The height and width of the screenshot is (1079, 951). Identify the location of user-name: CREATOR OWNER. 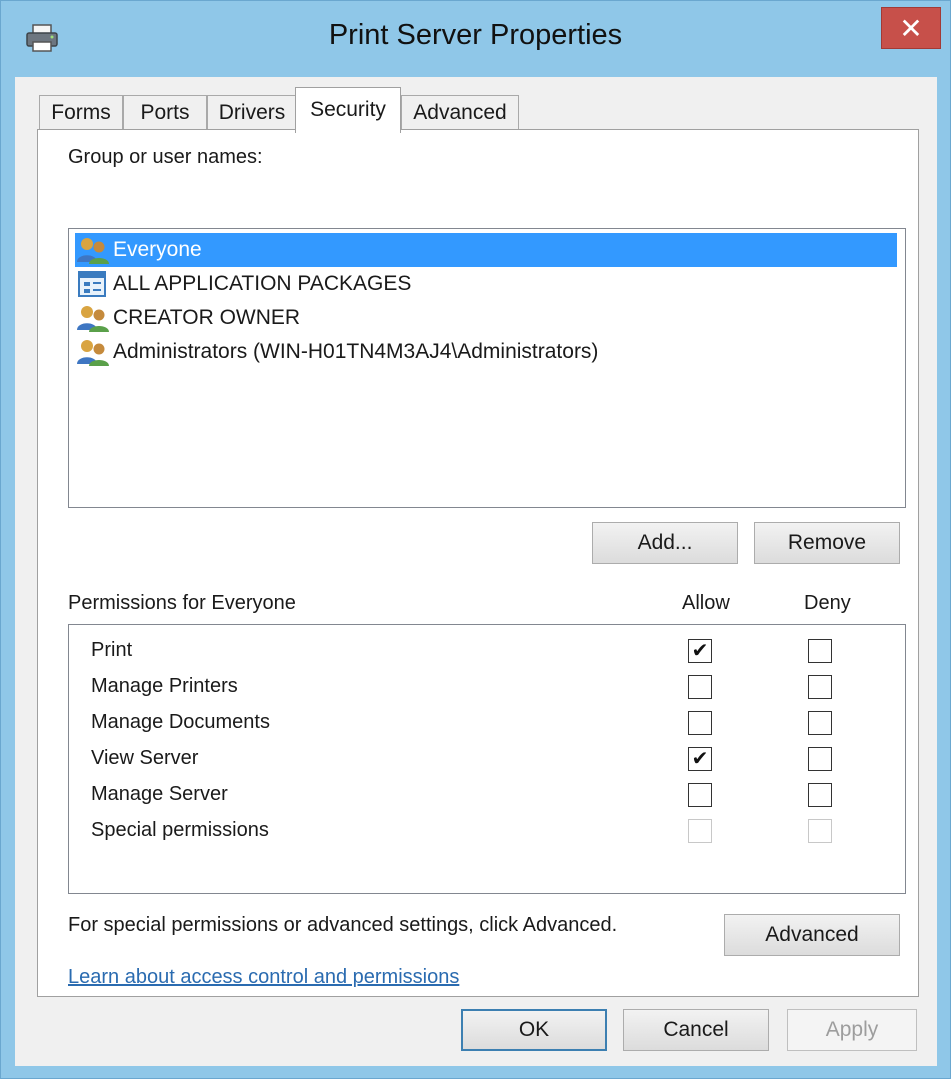
(207, 317).